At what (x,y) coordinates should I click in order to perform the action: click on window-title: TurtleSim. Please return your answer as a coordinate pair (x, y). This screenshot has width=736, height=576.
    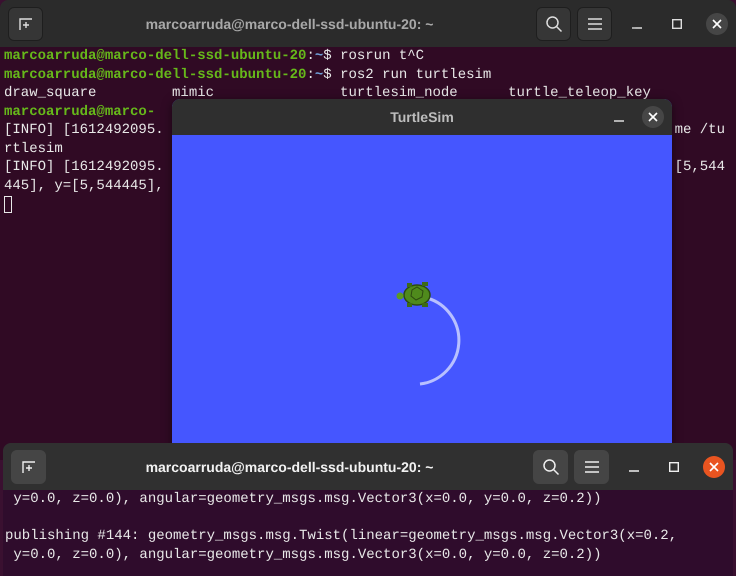
    Looking at the image, I should click on (422, 117).